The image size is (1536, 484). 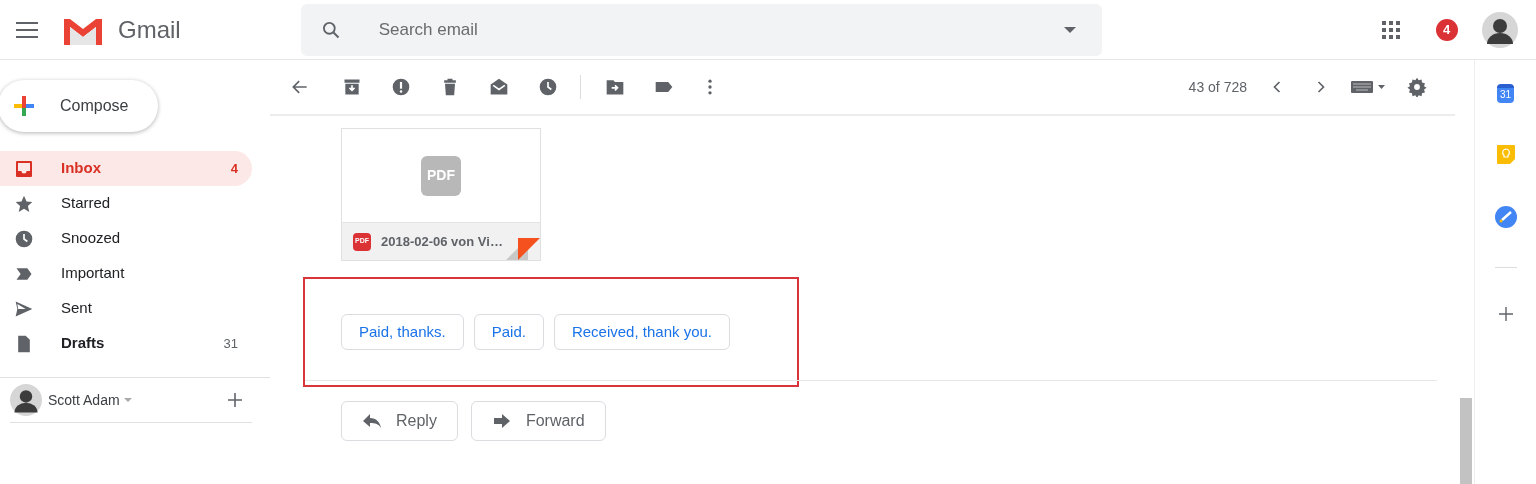 What do you see at coordinates (126, 238) in the screenshot?
I see `sidebar-item: Snoozed` at bounding box center [126, 238].